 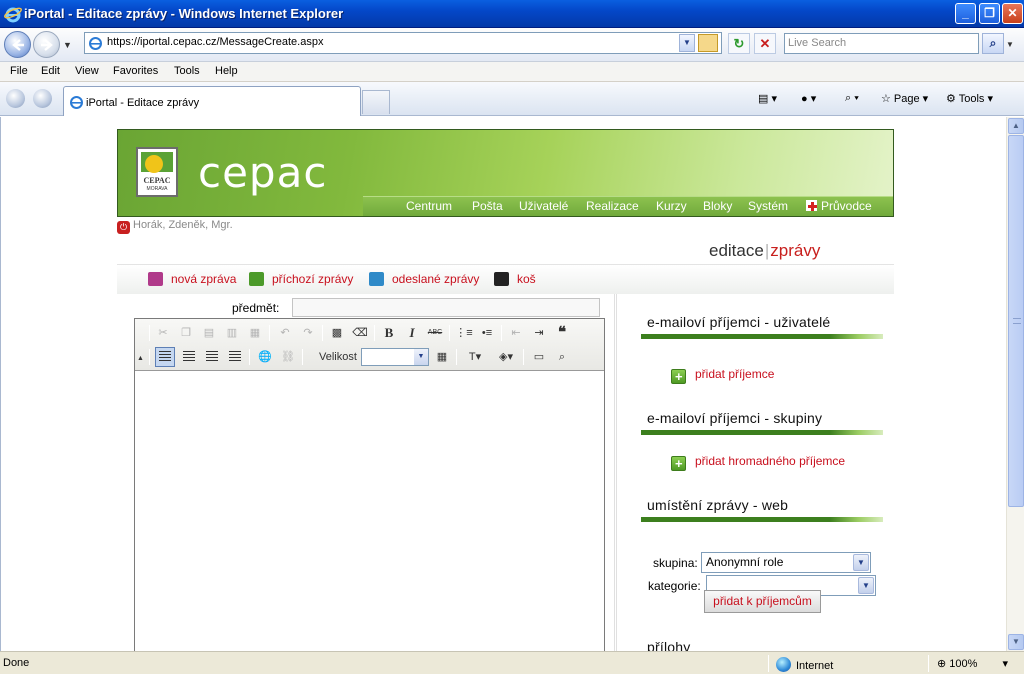 What do you see at coordinates (313, 279) in the screenshot?
I see `action-label: příchozí zprávy` at bounding box center [313, 279].